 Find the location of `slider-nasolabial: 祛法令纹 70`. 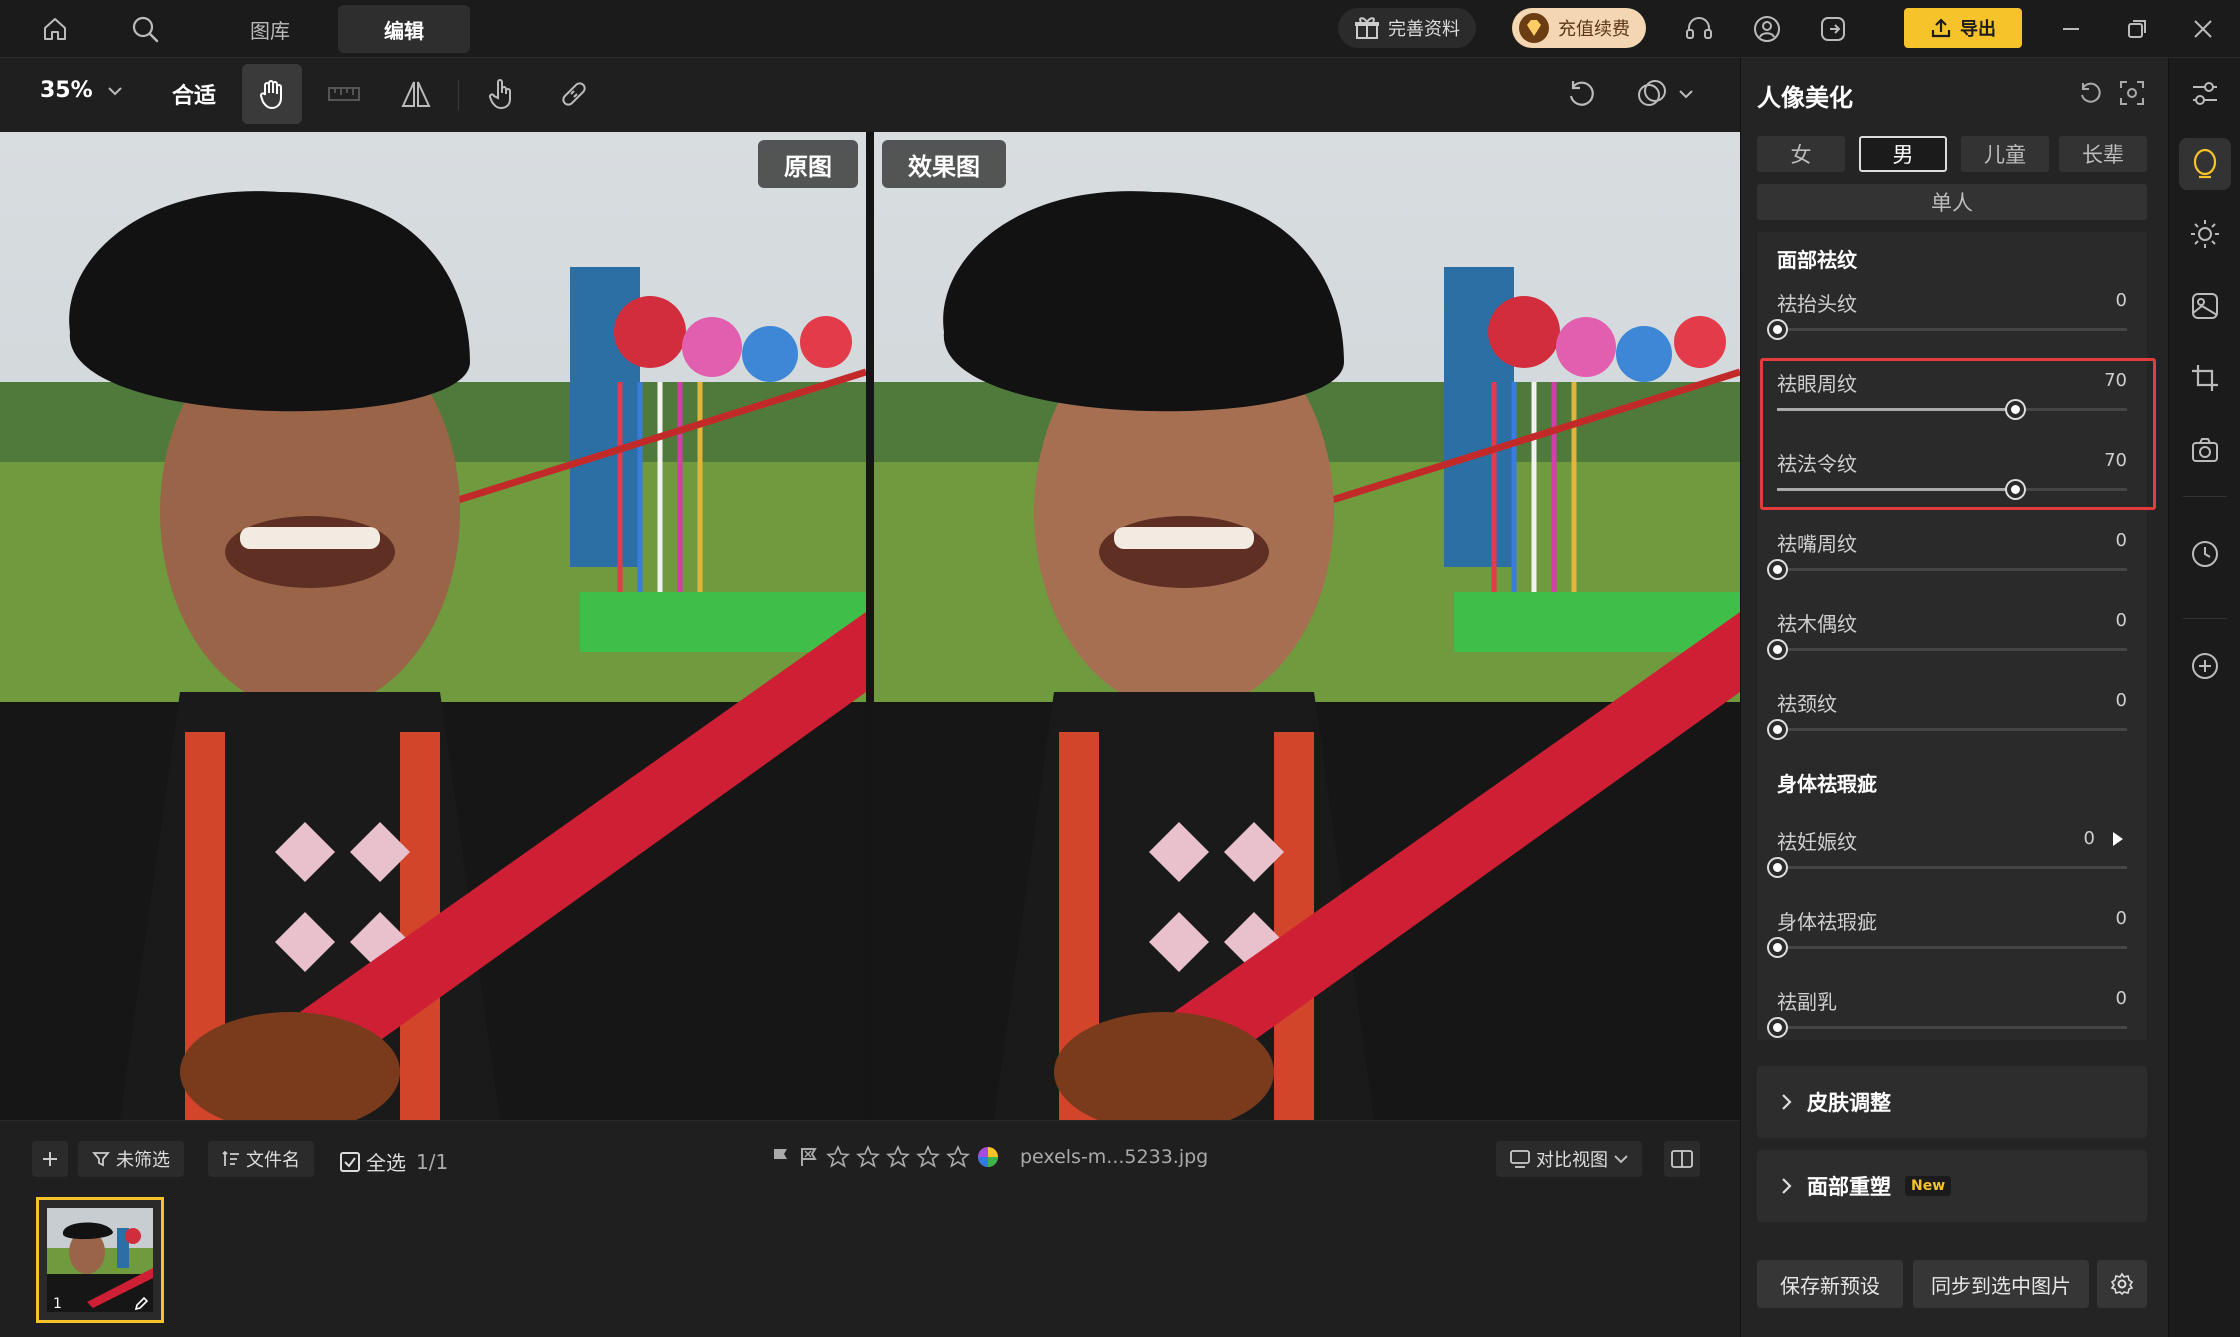

slider-nasolabial: 祛法令纹 70 is located at coordinates (1952, 488).